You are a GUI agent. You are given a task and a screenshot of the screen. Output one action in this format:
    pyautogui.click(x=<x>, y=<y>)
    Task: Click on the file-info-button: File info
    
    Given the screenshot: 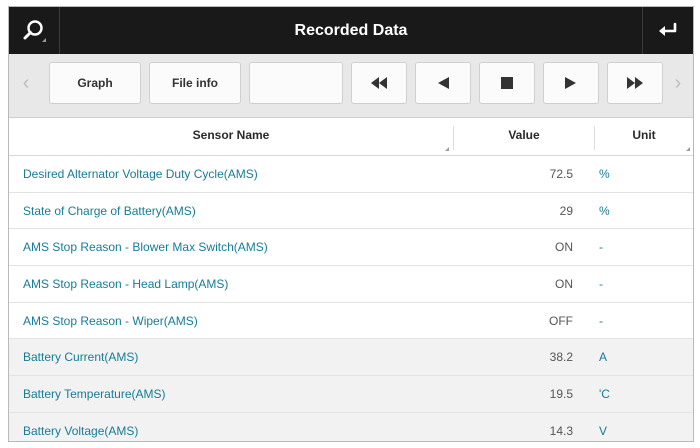 What is the action you would take?
    pyautogui.click(x=195, y=83)
    